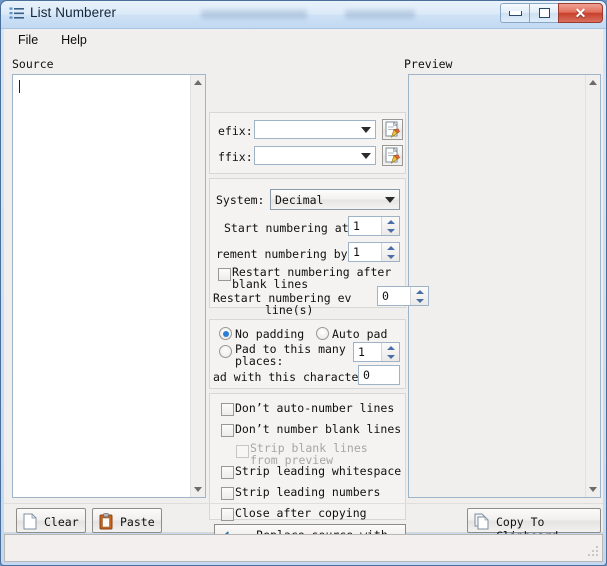  Describe the element at coordinates (318, 471) in the screenshot. I see `strip-leading-whitespace-label: Strip leading whitespace` at that location.